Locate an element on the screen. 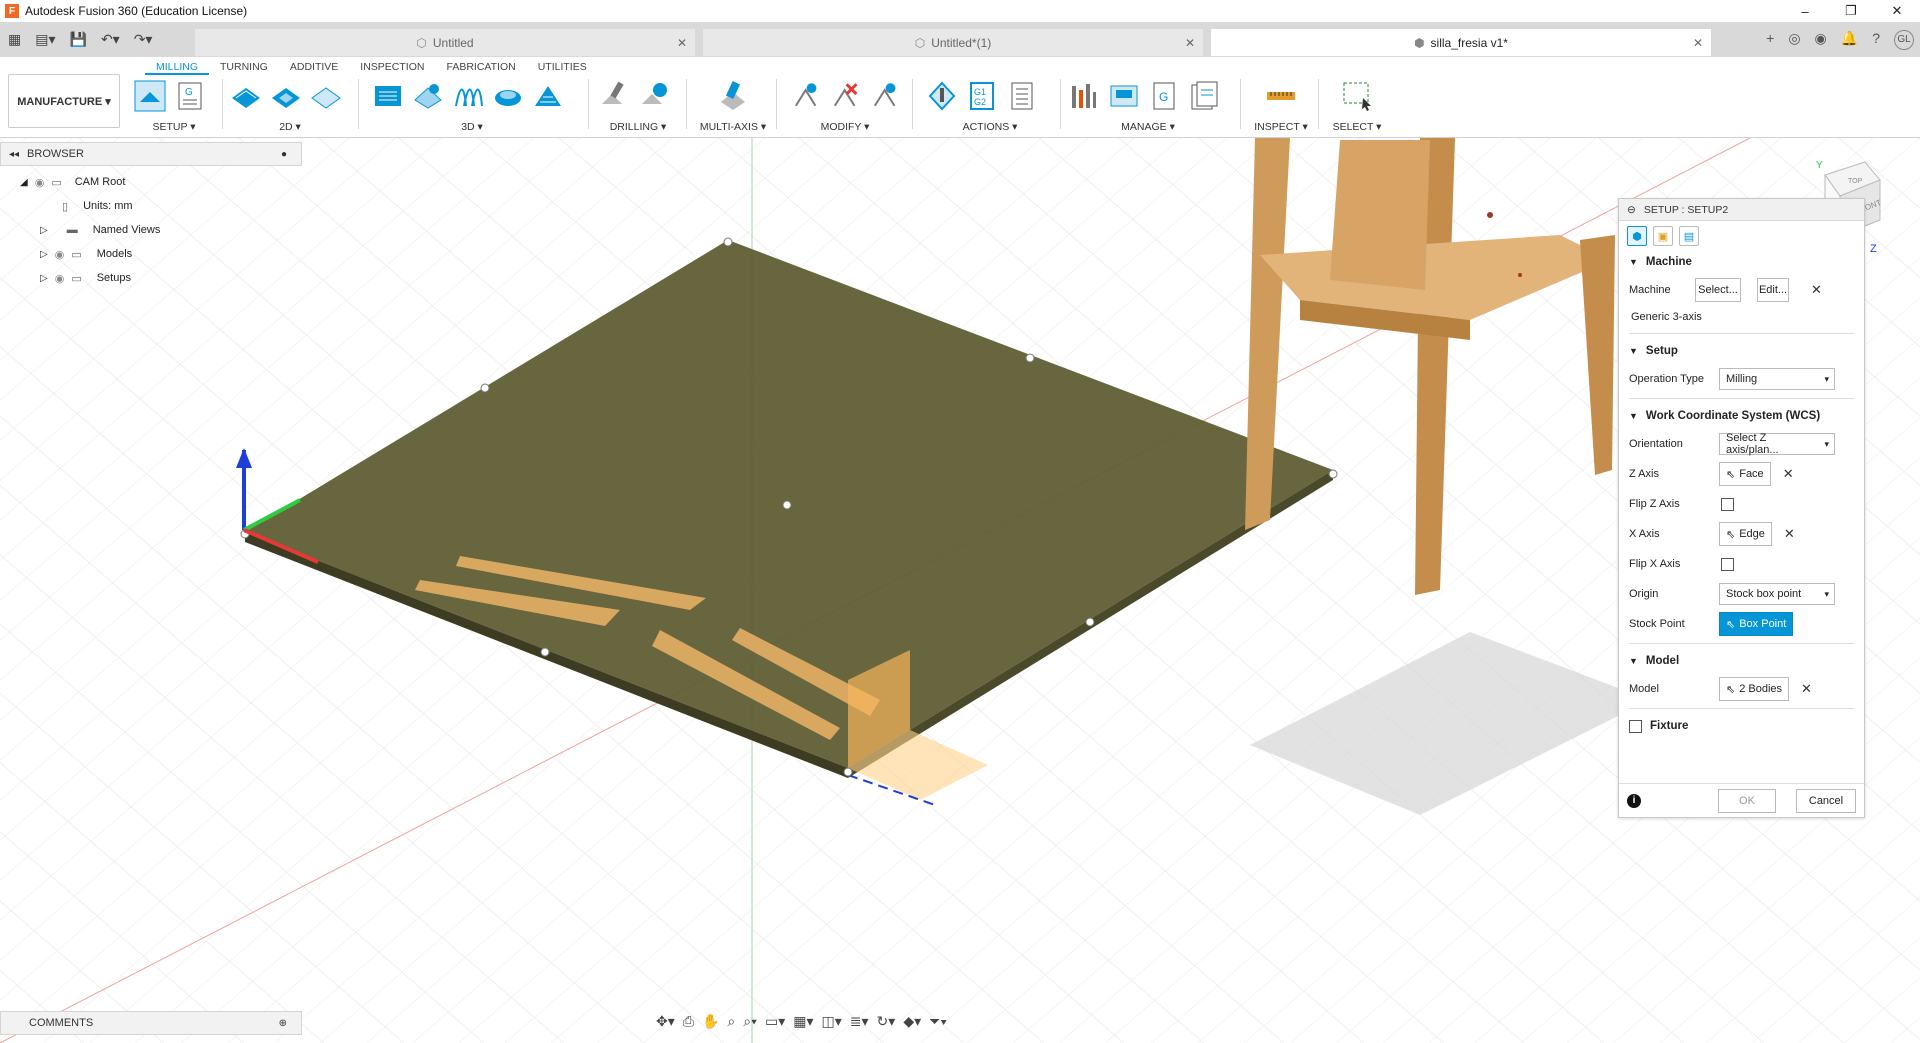  tree-node-models: ▷ ◉ ▭ Models is located at coordinates (90, 254).